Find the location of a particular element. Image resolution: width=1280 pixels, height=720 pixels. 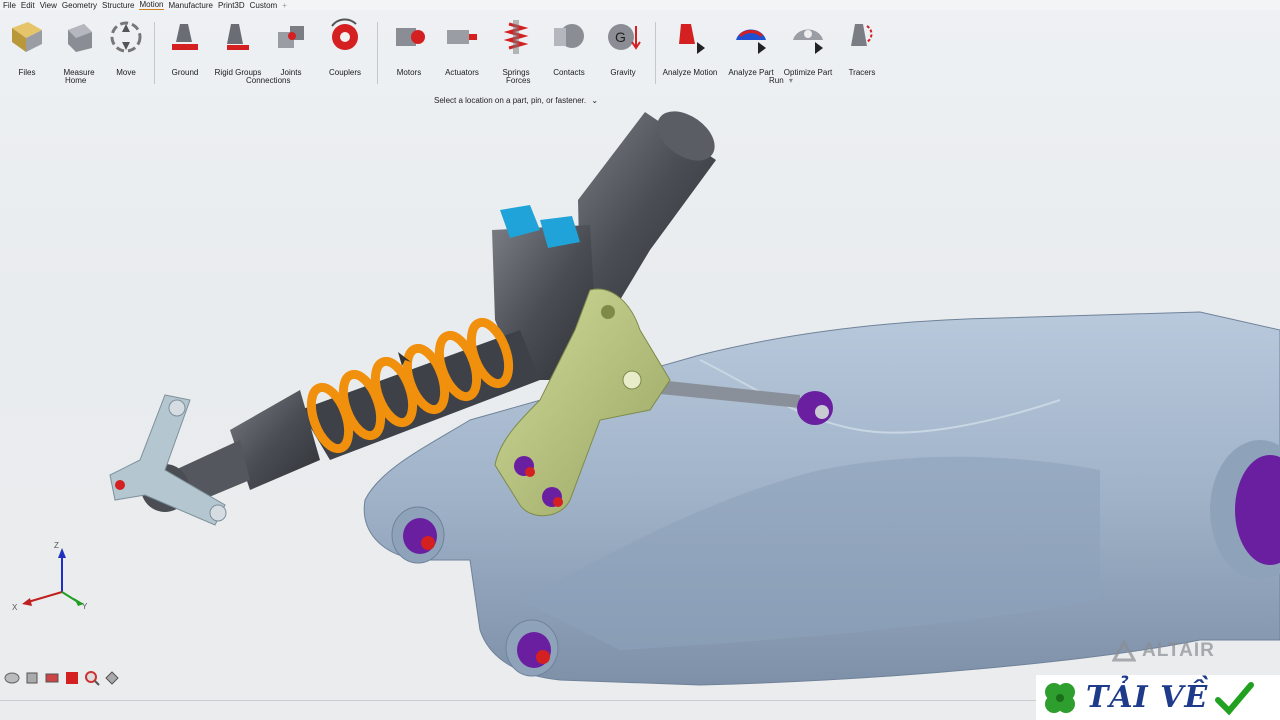

axis-triad: Z X Y is located at coordinates (50, 576).